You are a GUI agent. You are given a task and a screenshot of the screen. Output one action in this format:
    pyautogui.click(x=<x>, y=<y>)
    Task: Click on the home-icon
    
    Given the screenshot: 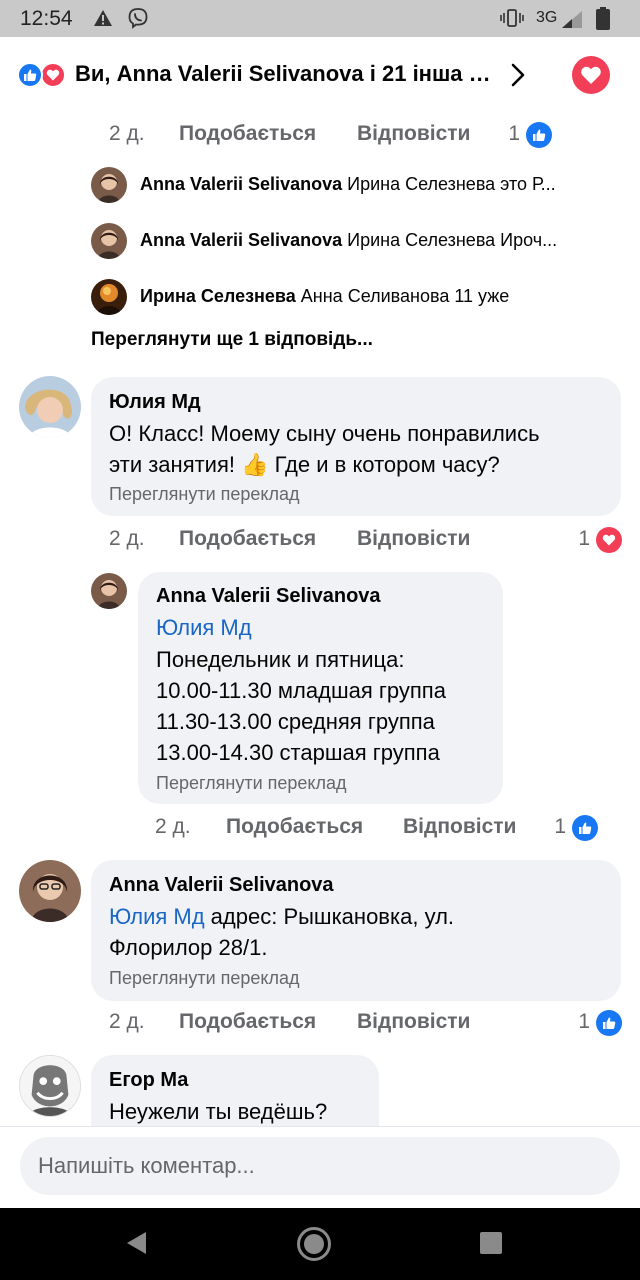 What is the action you would take?
    pyautogui.click(x=314, y=1244)
    